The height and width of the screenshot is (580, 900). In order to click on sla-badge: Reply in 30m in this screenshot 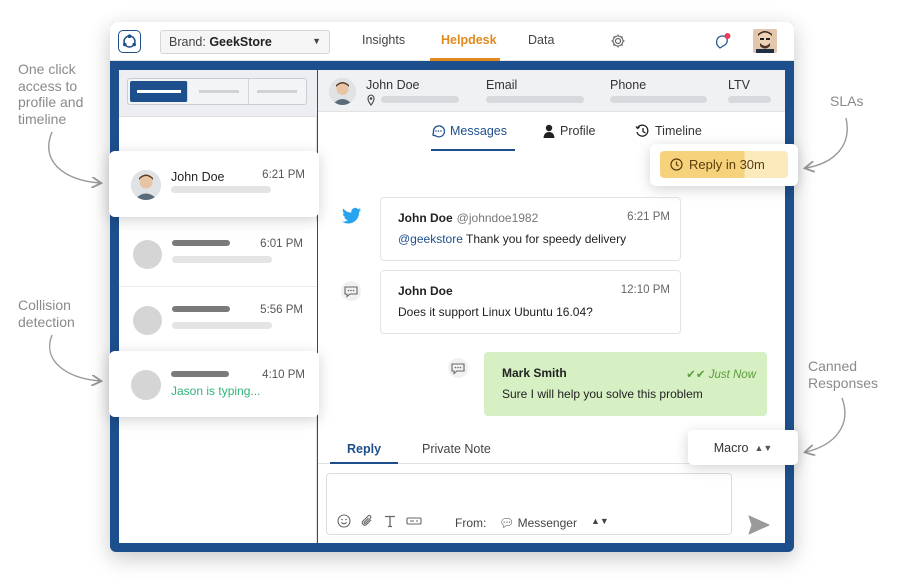, I will do `click(724, 164)`.